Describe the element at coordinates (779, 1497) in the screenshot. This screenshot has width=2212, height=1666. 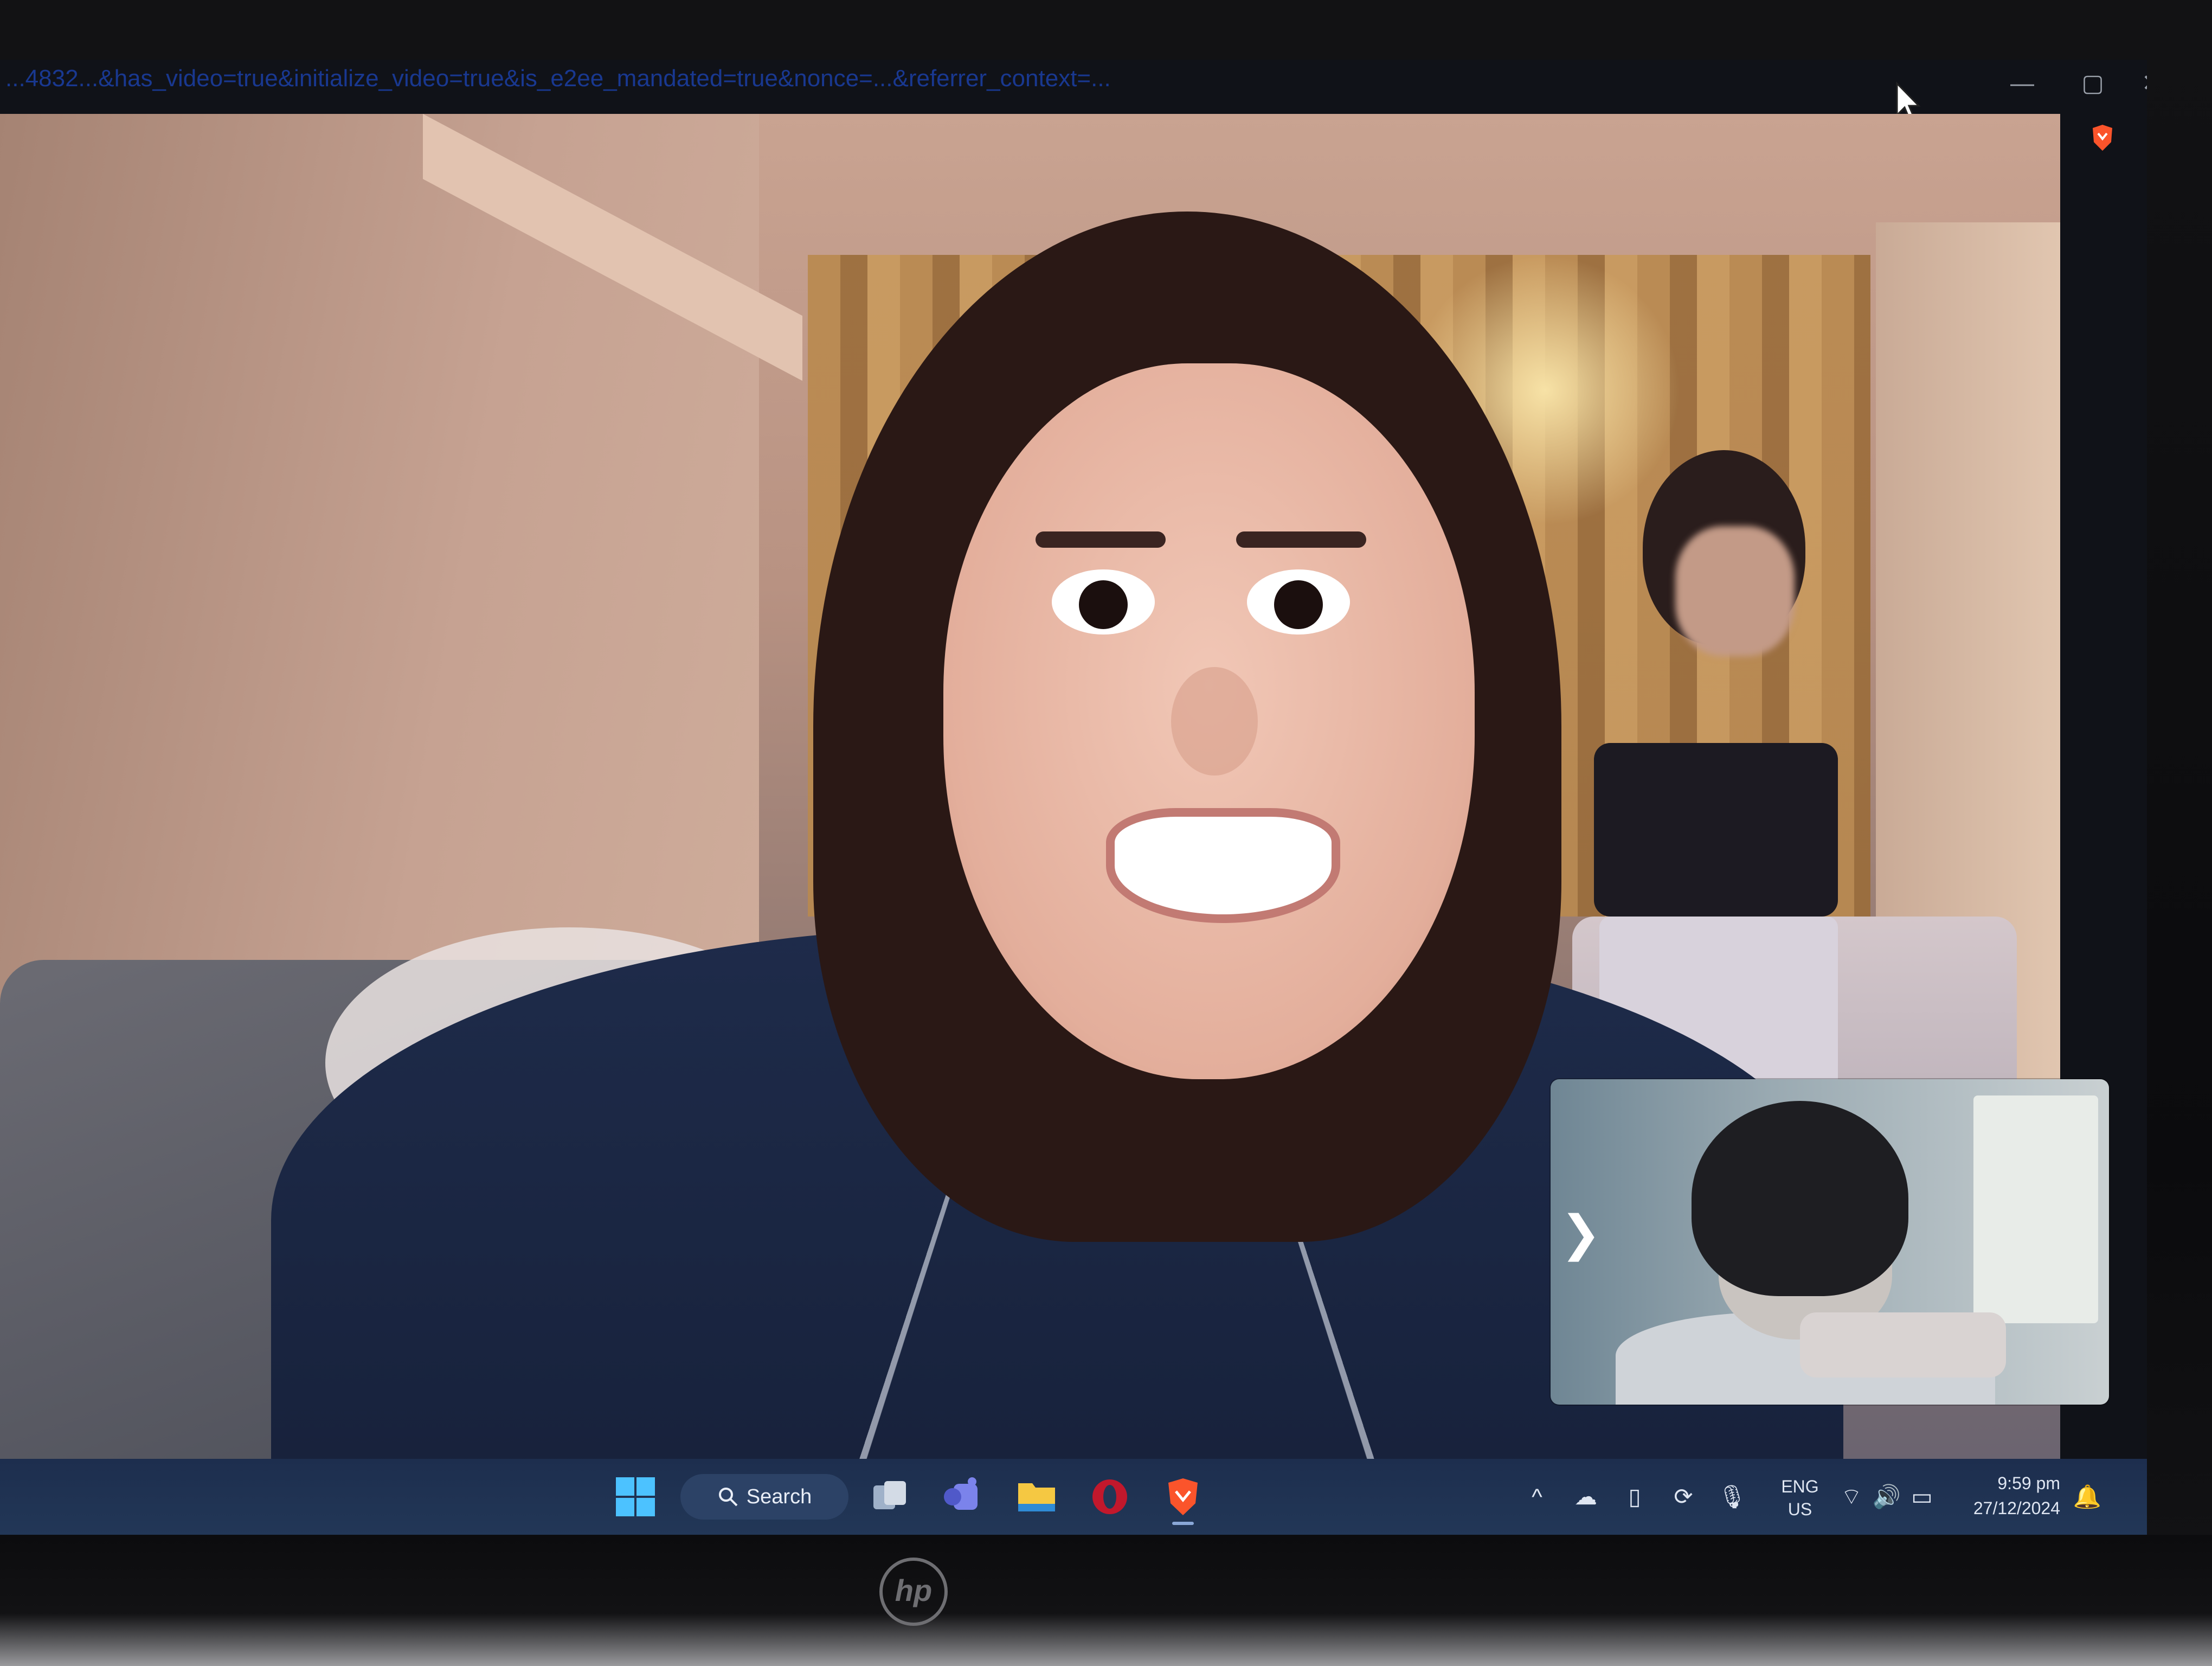
I see `search-label: Search` at that location.